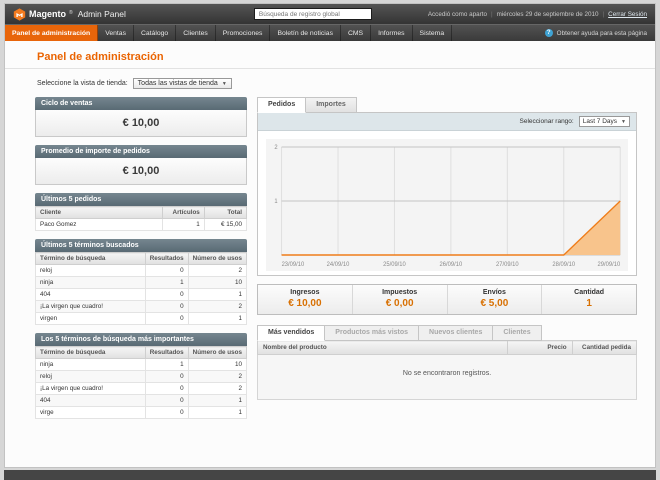 This screenshot has height=480, width=660. What do you see at coordinates (90, 376) in the screenshot?
I see `table-cell: reloj` at bounding box center [90, 376].